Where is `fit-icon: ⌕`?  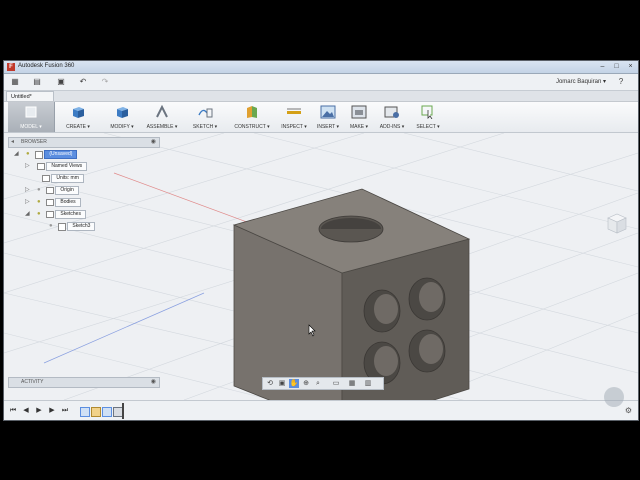 fit-icon: ⌕ is located at coordinates (318, 383).